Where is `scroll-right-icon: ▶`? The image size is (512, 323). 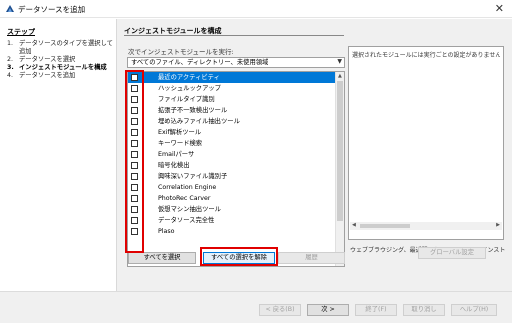 scroll-right-icon: ▶ is located at coordinates (498, 225).